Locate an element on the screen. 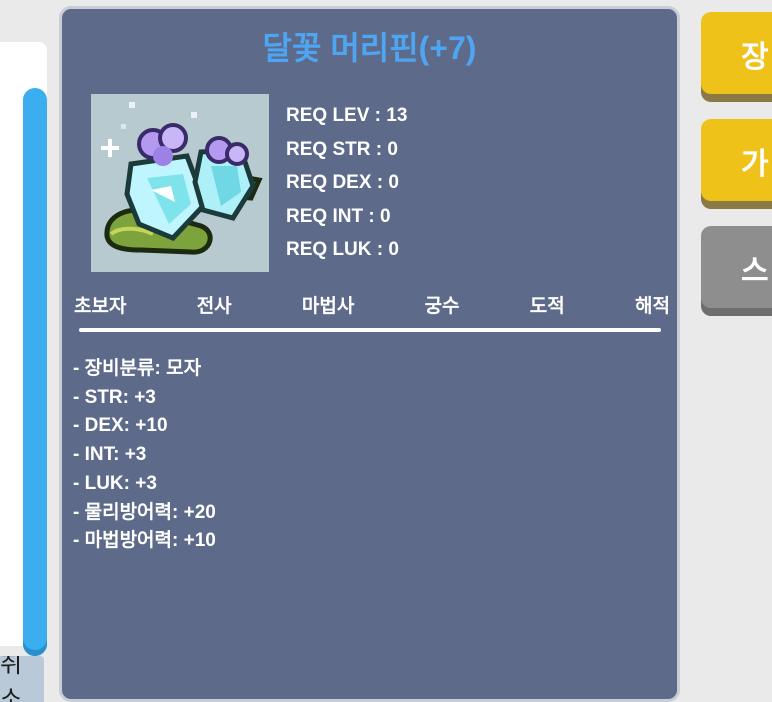  job-bowman: 궁수 is located at coordinates (442, 306).